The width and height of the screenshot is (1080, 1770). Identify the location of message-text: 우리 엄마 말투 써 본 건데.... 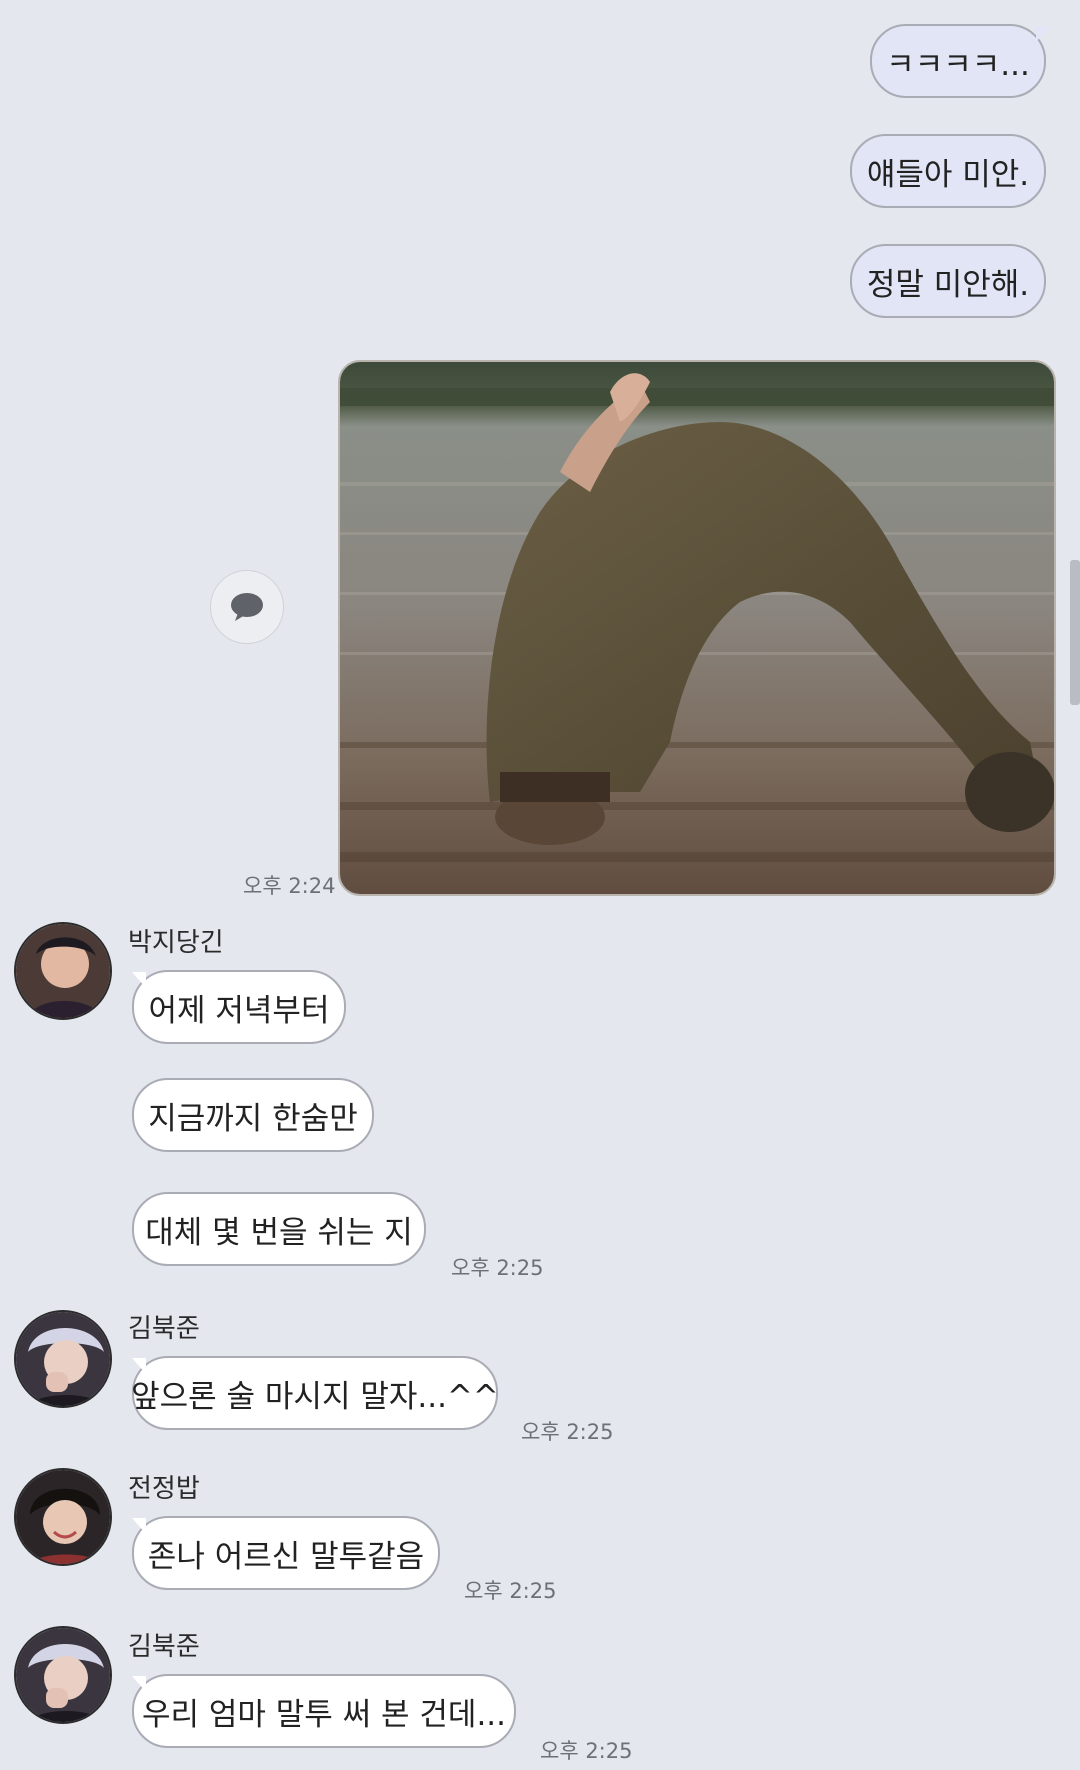
(324, 1714).